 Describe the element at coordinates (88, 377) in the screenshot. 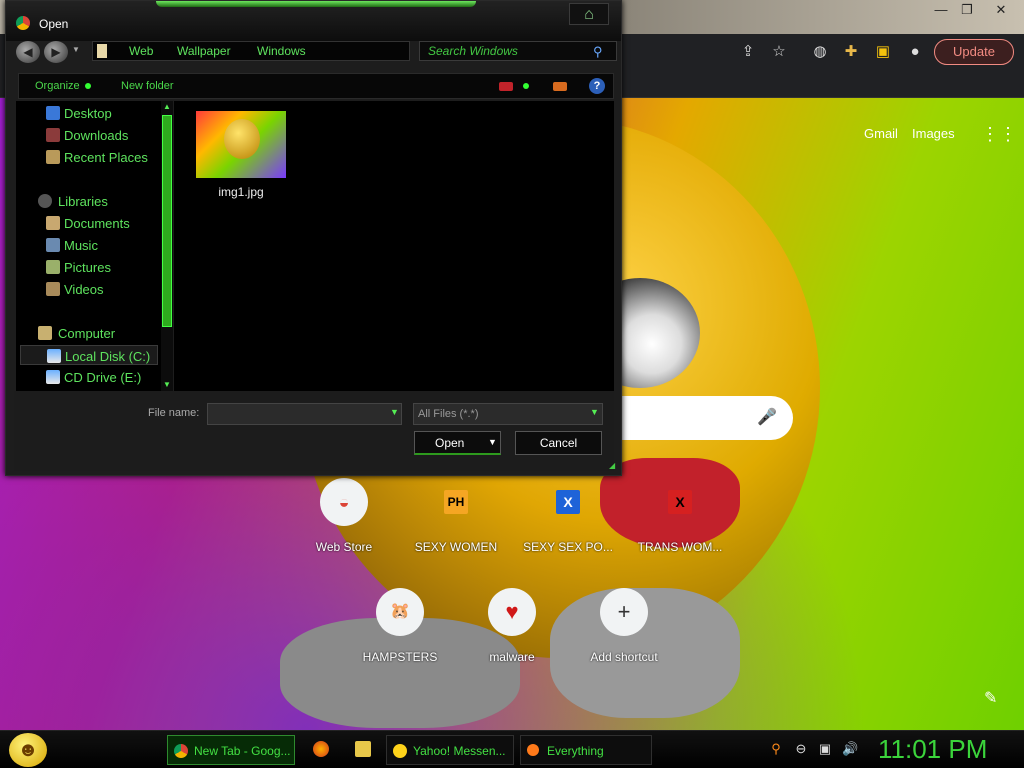

I see `nav-item-cd-drive: CD Drive (E:)` at that location.